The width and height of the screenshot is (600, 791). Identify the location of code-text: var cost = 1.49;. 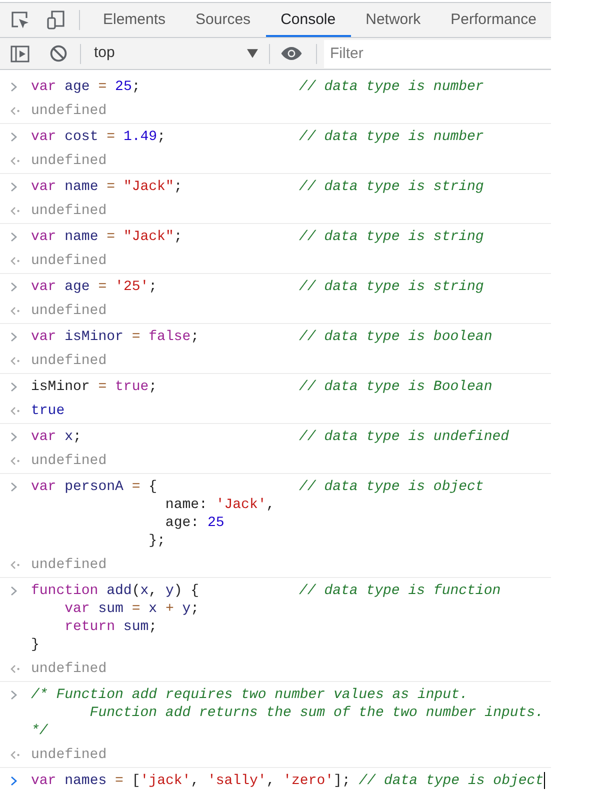
(98, 137).